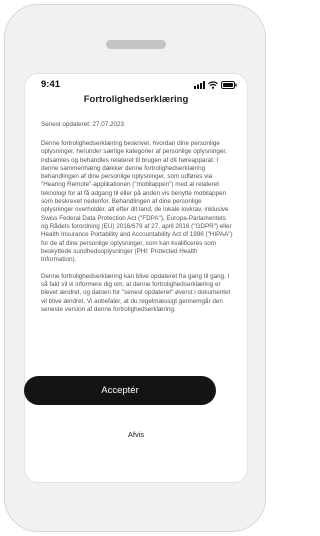 The image size is (320, 536). What do you see at coordinates (136, 44) in the screenshot?
I see `phone-speaker` at bounding box center [136, 44].